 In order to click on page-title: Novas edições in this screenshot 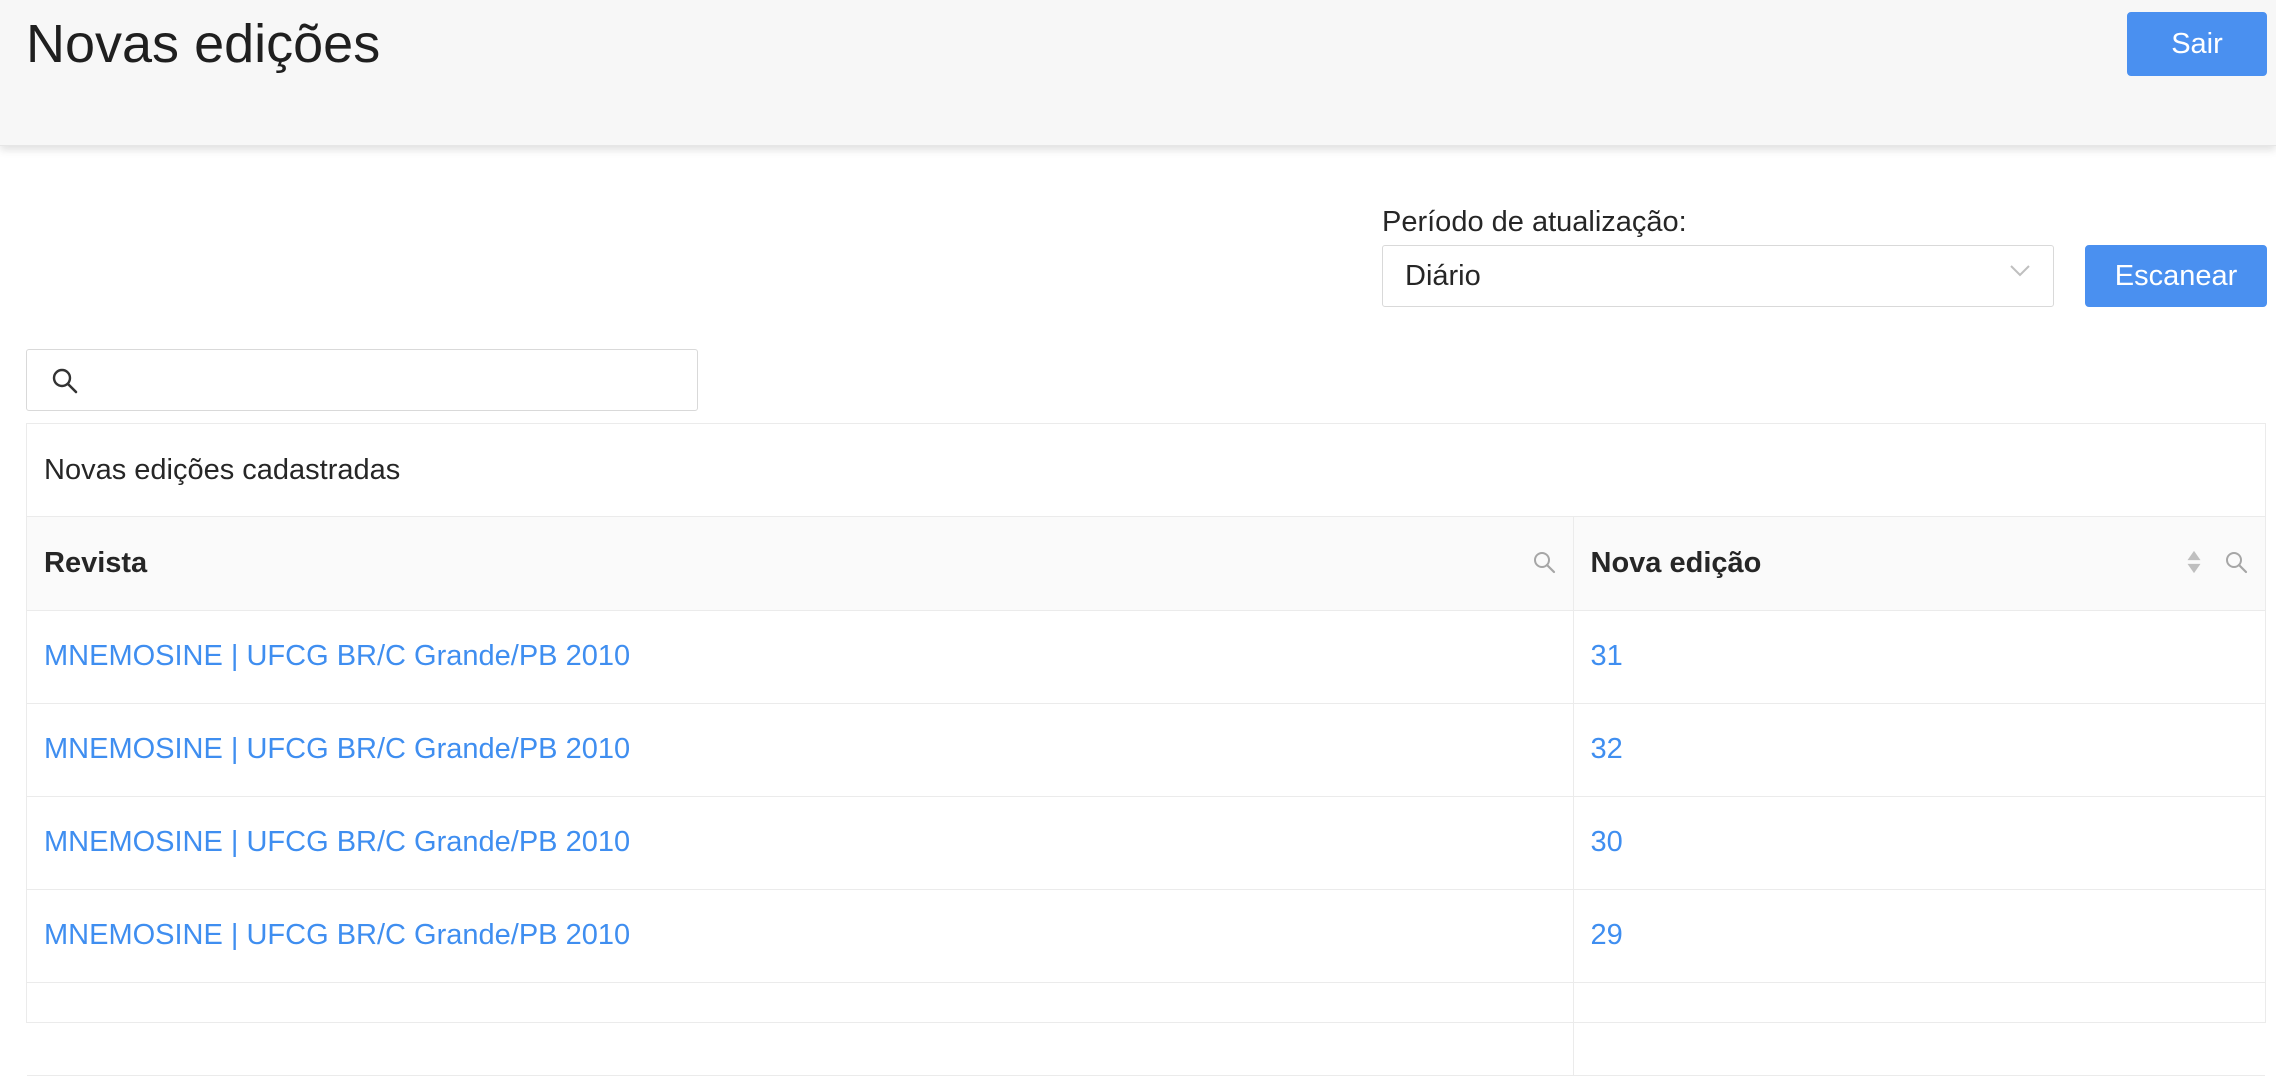, I will do `click(203, 44)`.